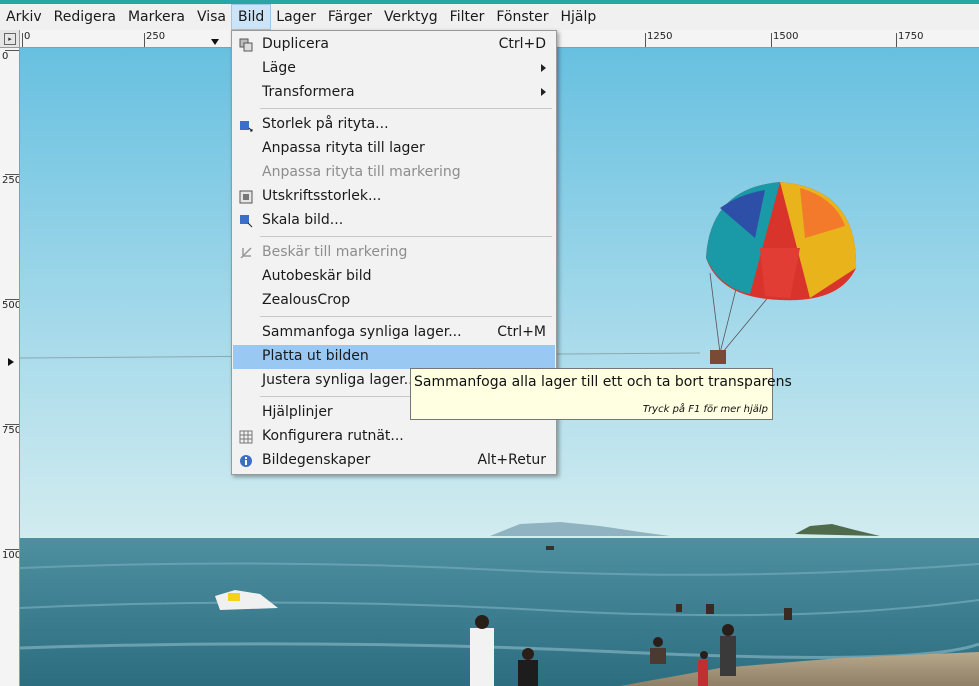 This screenshot has width=979, height=686. I want to click on menu-visa: Visa, so click(211, 17).